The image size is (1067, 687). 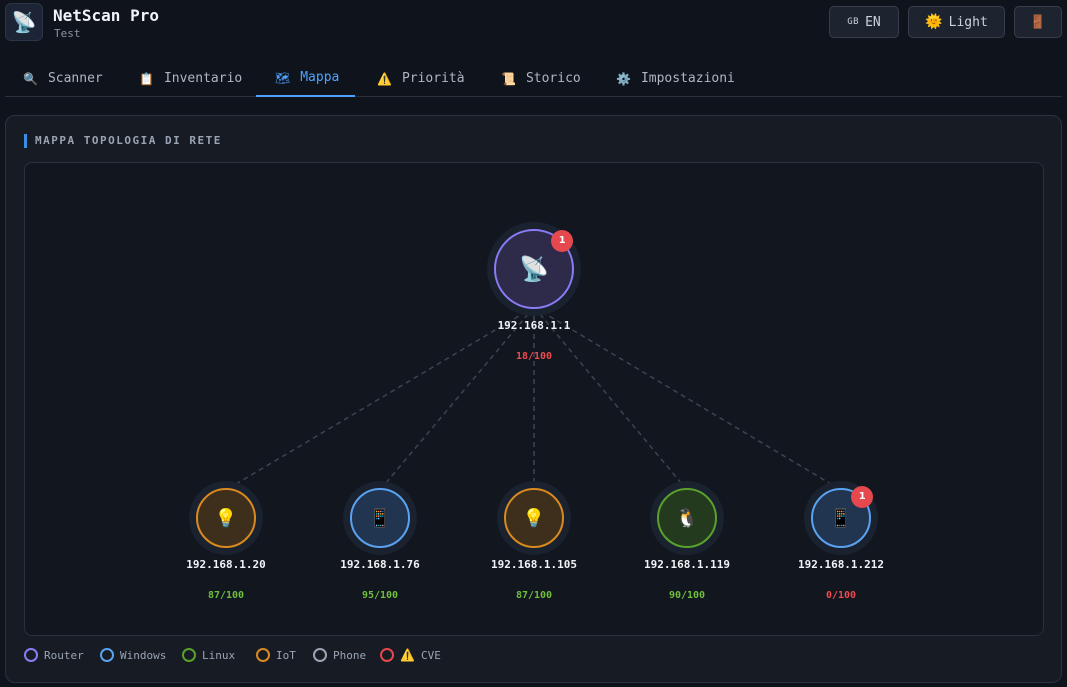 I want to click on door-icon: 🚪, so click(x=1038, y=22).